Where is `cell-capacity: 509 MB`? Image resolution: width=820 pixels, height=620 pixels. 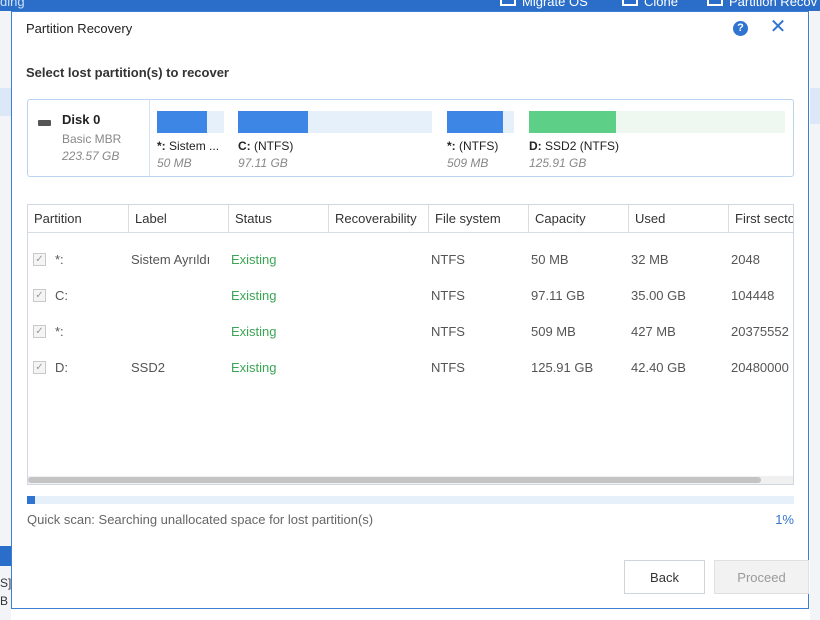 cell-capacity: 509 MB is located at coordinates (553, 331).